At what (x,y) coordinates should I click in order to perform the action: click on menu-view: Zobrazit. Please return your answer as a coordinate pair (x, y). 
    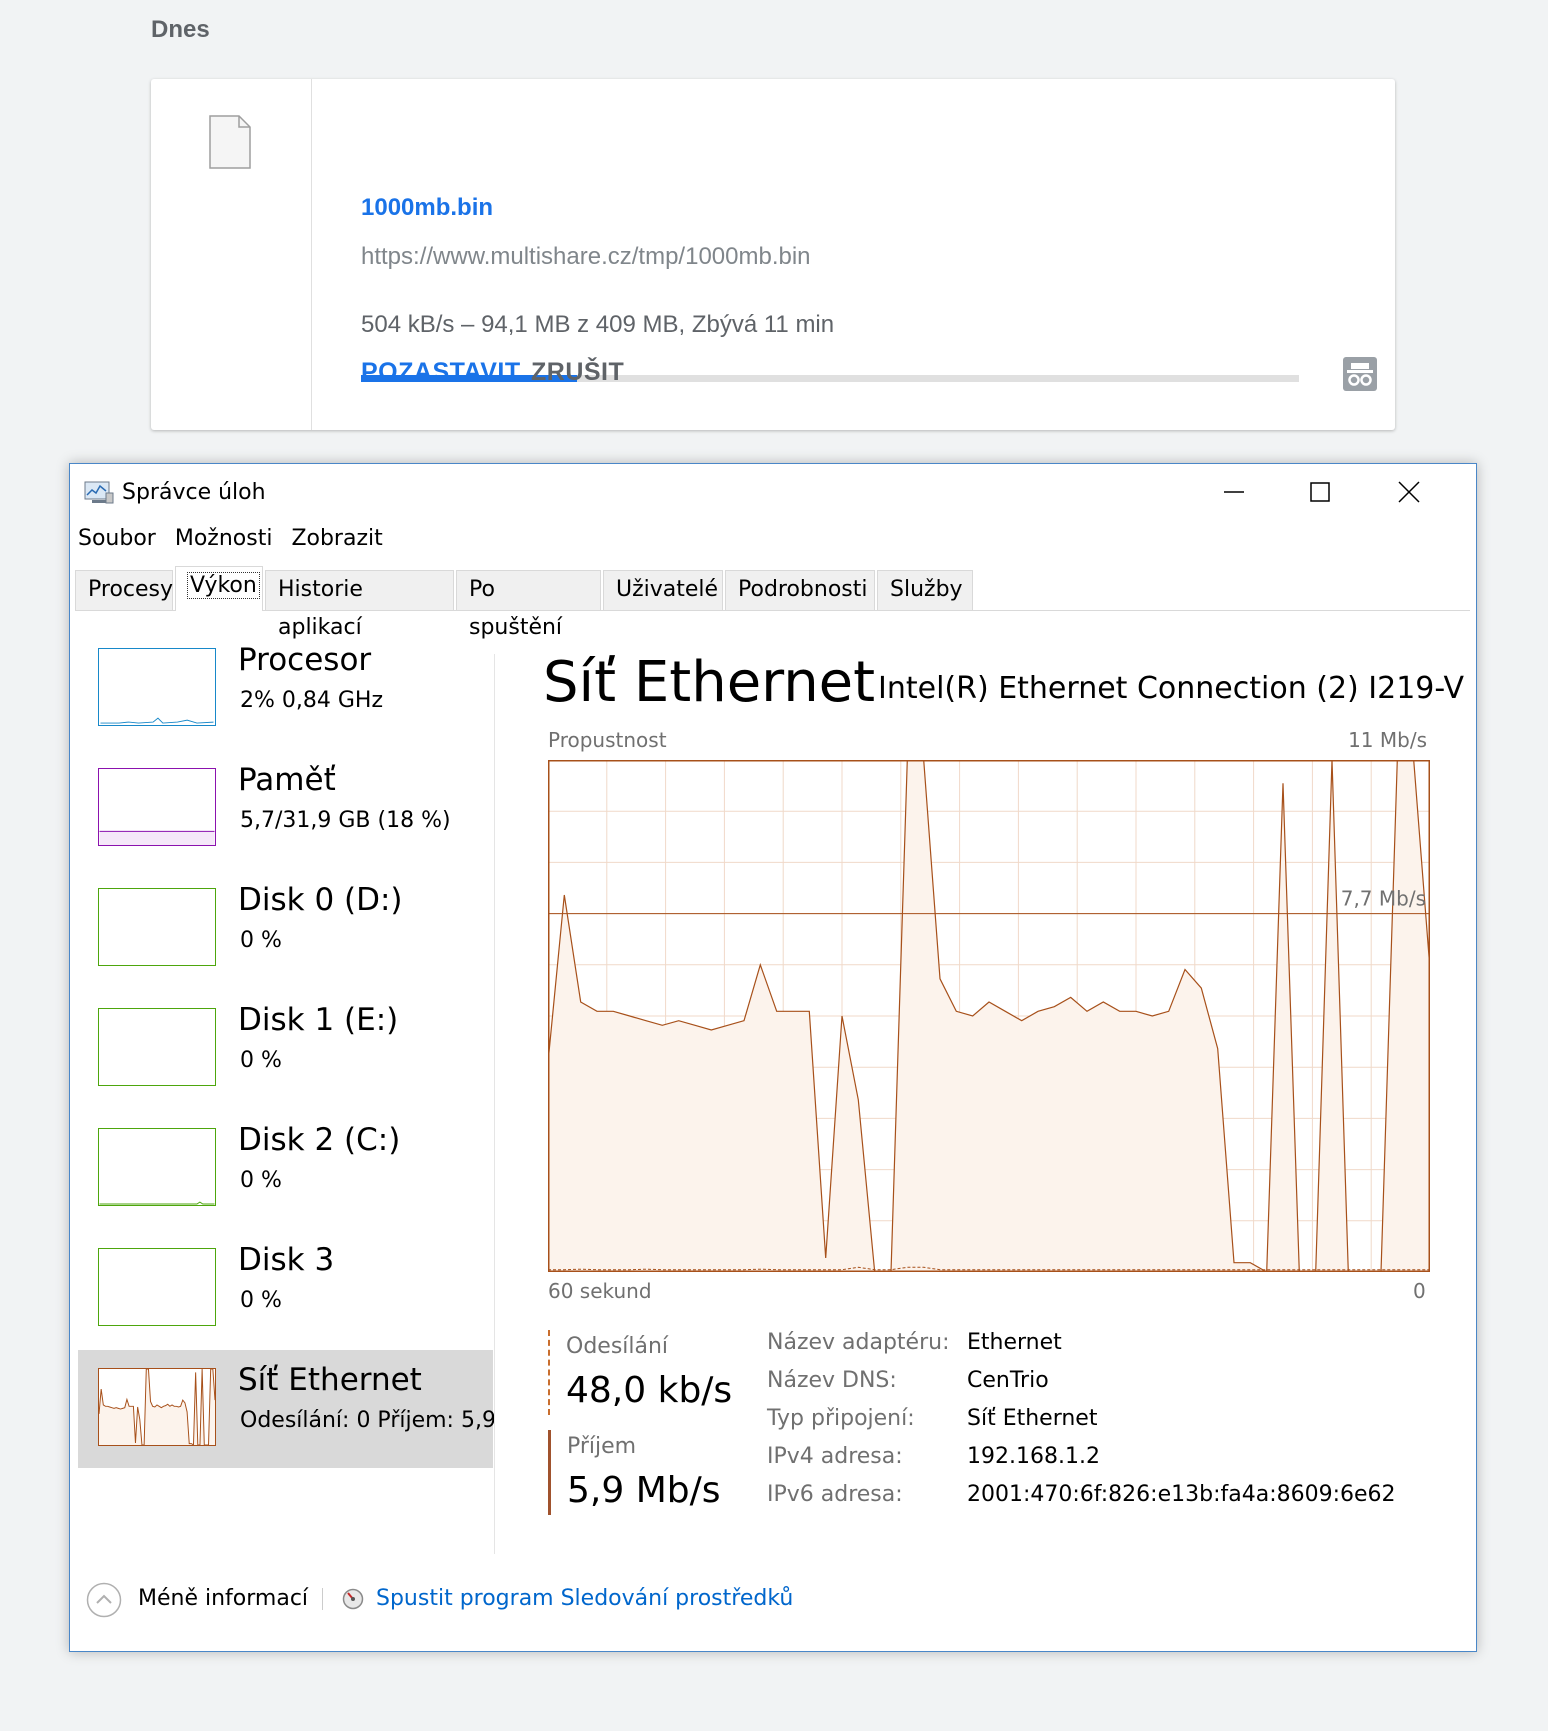
    Looking at the image, I should click on (336, 538).